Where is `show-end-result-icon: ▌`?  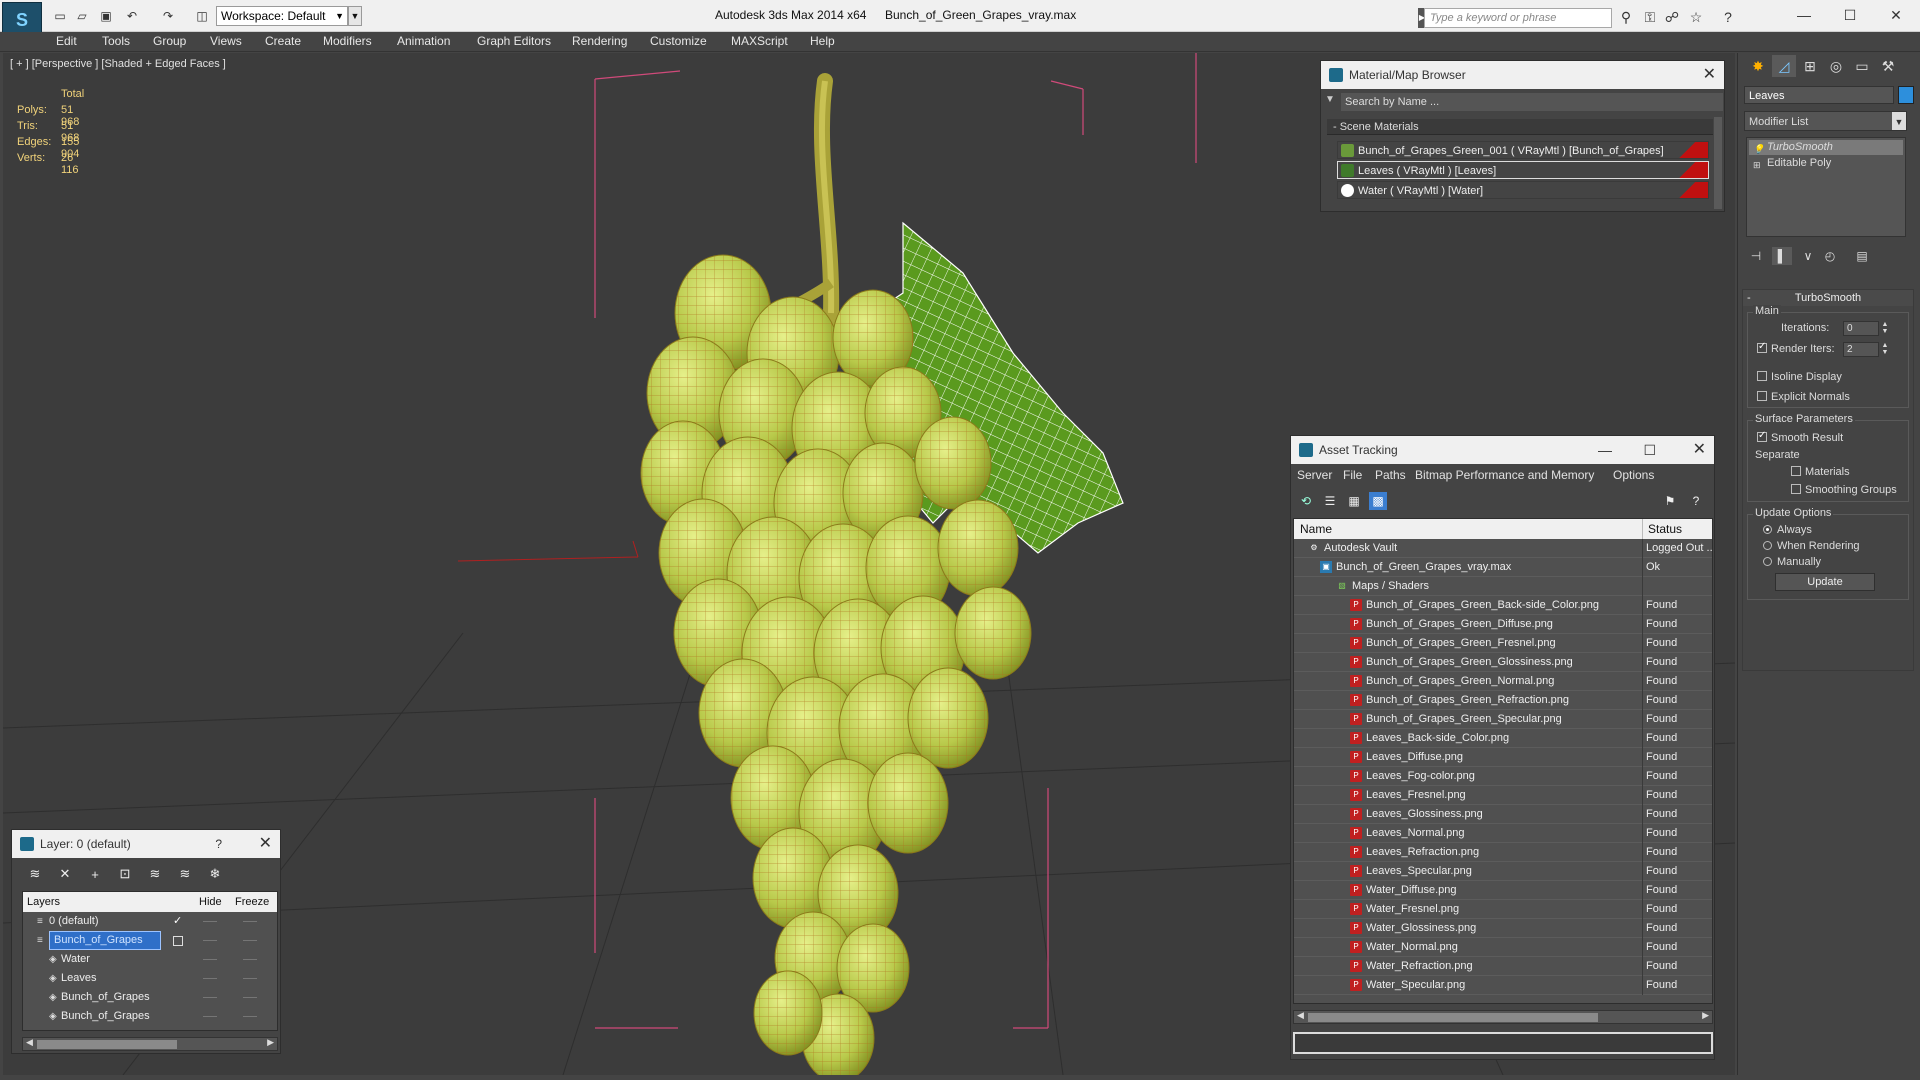 show-end-result-icon: ▌ is located at coordinates (1782, 256).